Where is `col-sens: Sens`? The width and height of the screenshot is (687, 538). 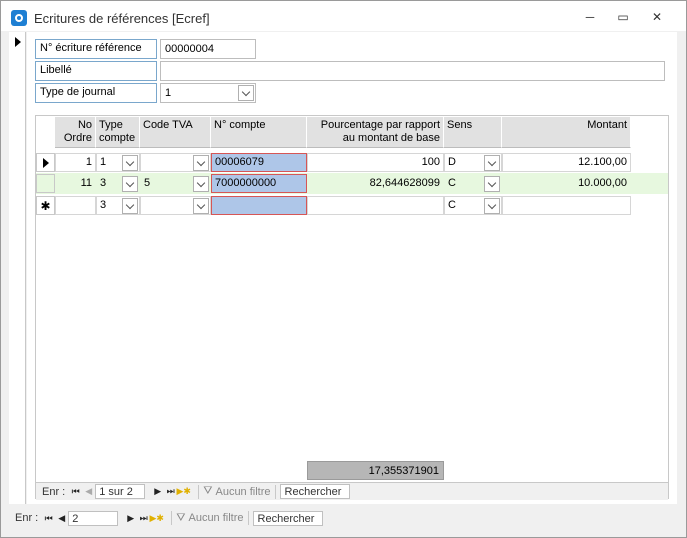 col-sens: Sens is located at coordinates (473, 132).